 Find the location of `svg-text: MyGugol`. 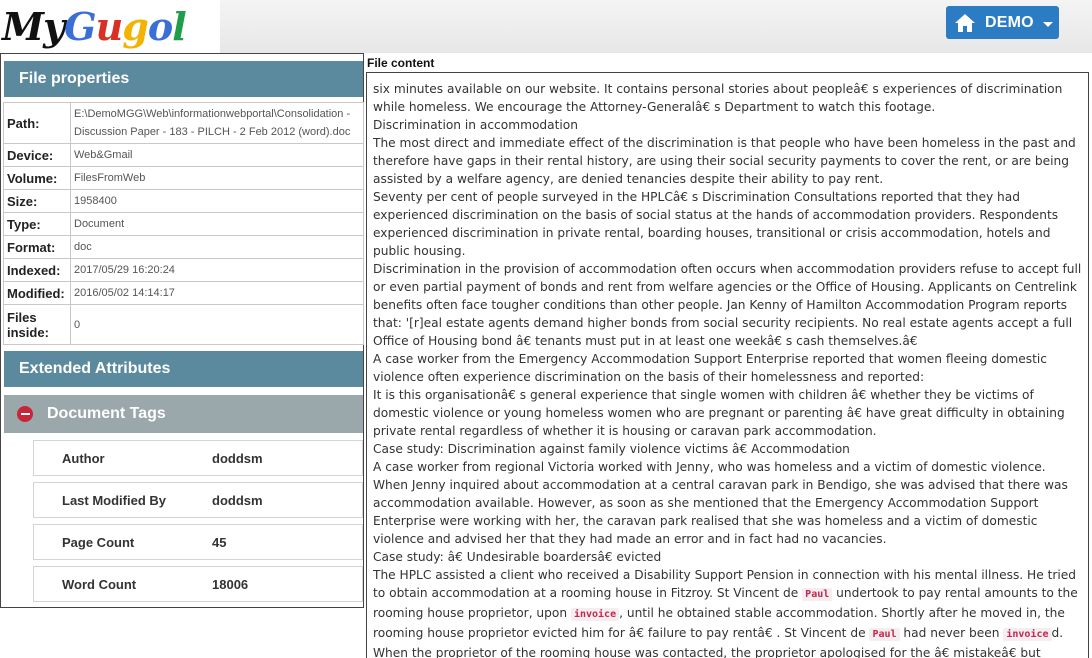

svg-text: MyGugol is located at coordinates (93, 26).